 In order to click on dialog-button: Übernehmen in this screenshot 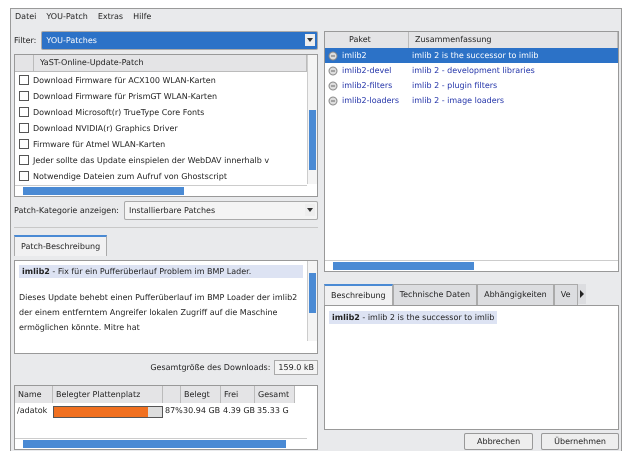, I will do `click(580, 441)`.